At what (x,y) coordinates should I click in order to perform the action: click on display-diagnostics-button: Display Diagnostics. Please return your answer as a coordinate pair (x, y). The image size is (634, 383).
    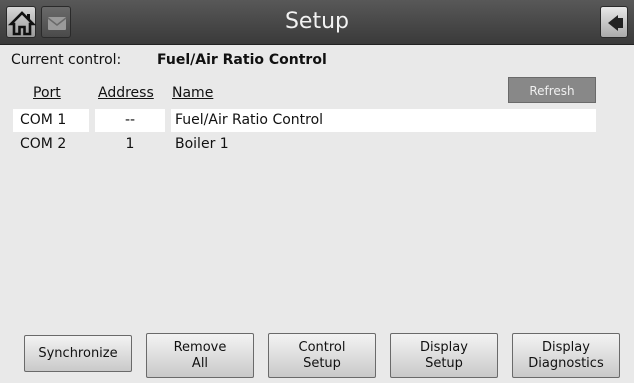
    Looking at the image, I should click on (566, 355).